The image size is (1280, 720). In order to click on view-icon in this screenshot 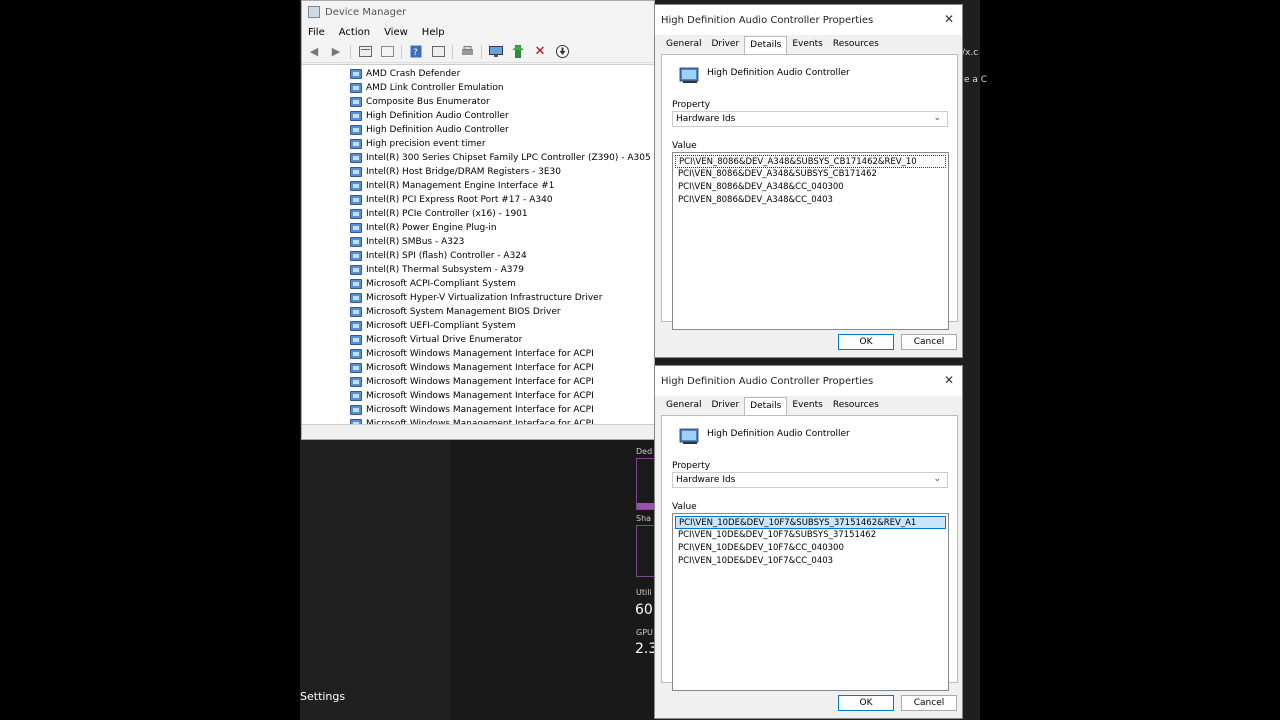, I will do `click(438, 52)`.